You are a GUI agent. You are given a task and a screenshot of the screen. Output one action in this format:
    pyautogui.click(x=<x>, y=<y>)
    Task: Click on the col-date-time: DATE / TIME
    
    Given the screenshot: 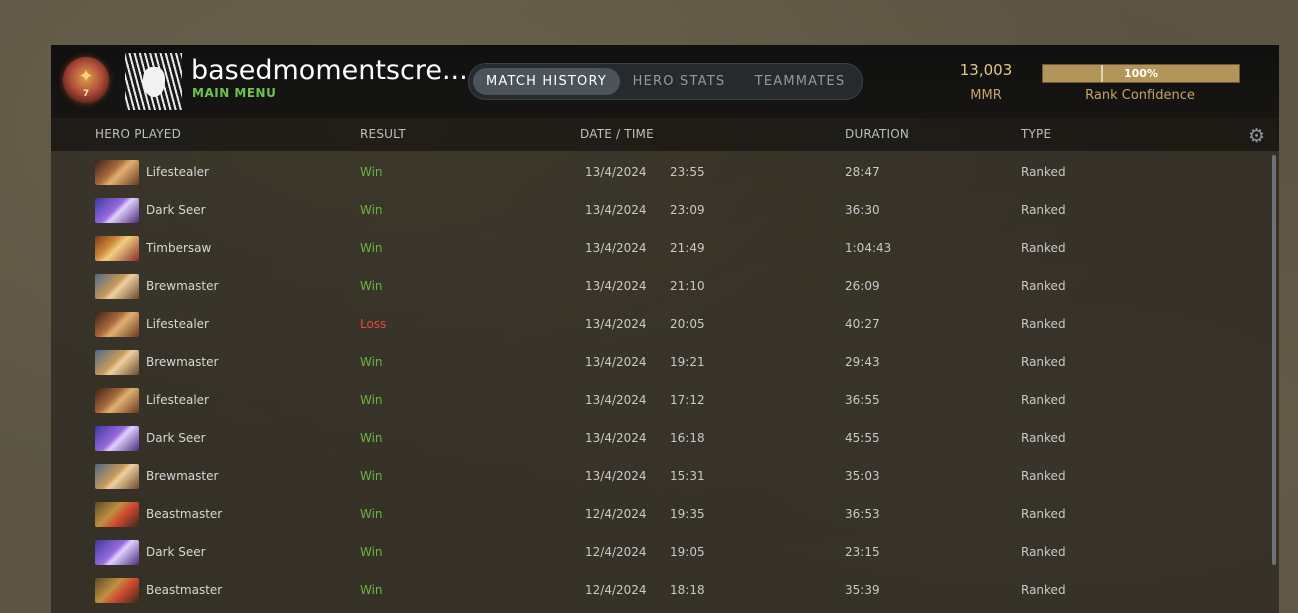 What is the action you would take?
    pyautogui.click(x=617, y=134)
    